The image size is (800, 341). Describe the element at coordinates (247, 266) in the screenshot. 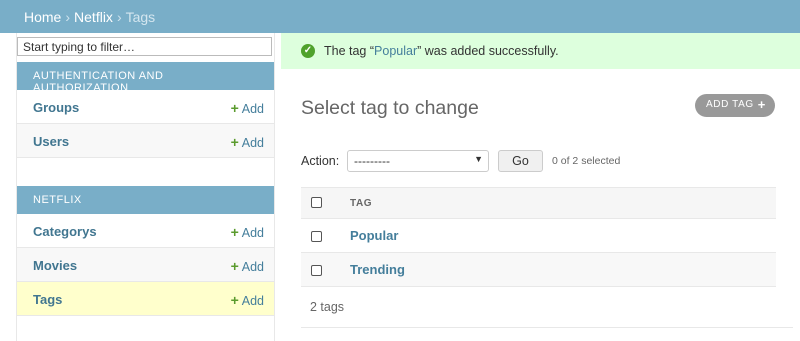

I see `add-movies-link: + Add` at that location.